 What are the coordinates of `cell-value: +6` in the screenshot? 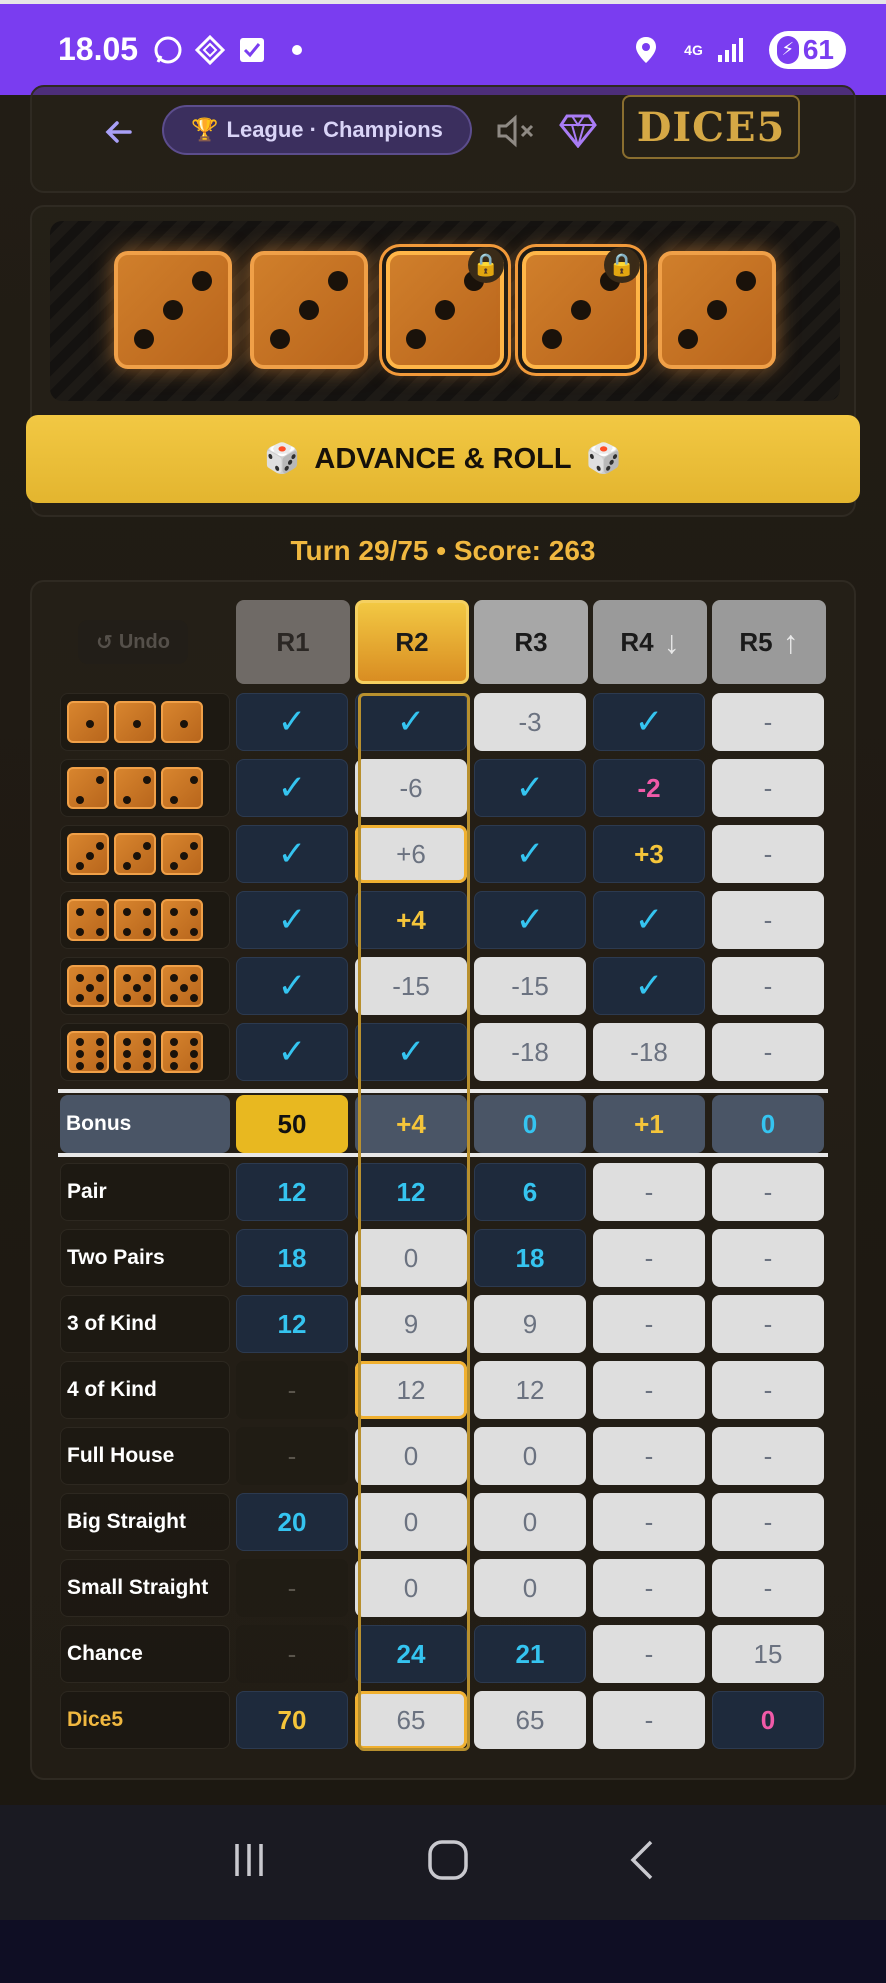 It's located at (411, 853).